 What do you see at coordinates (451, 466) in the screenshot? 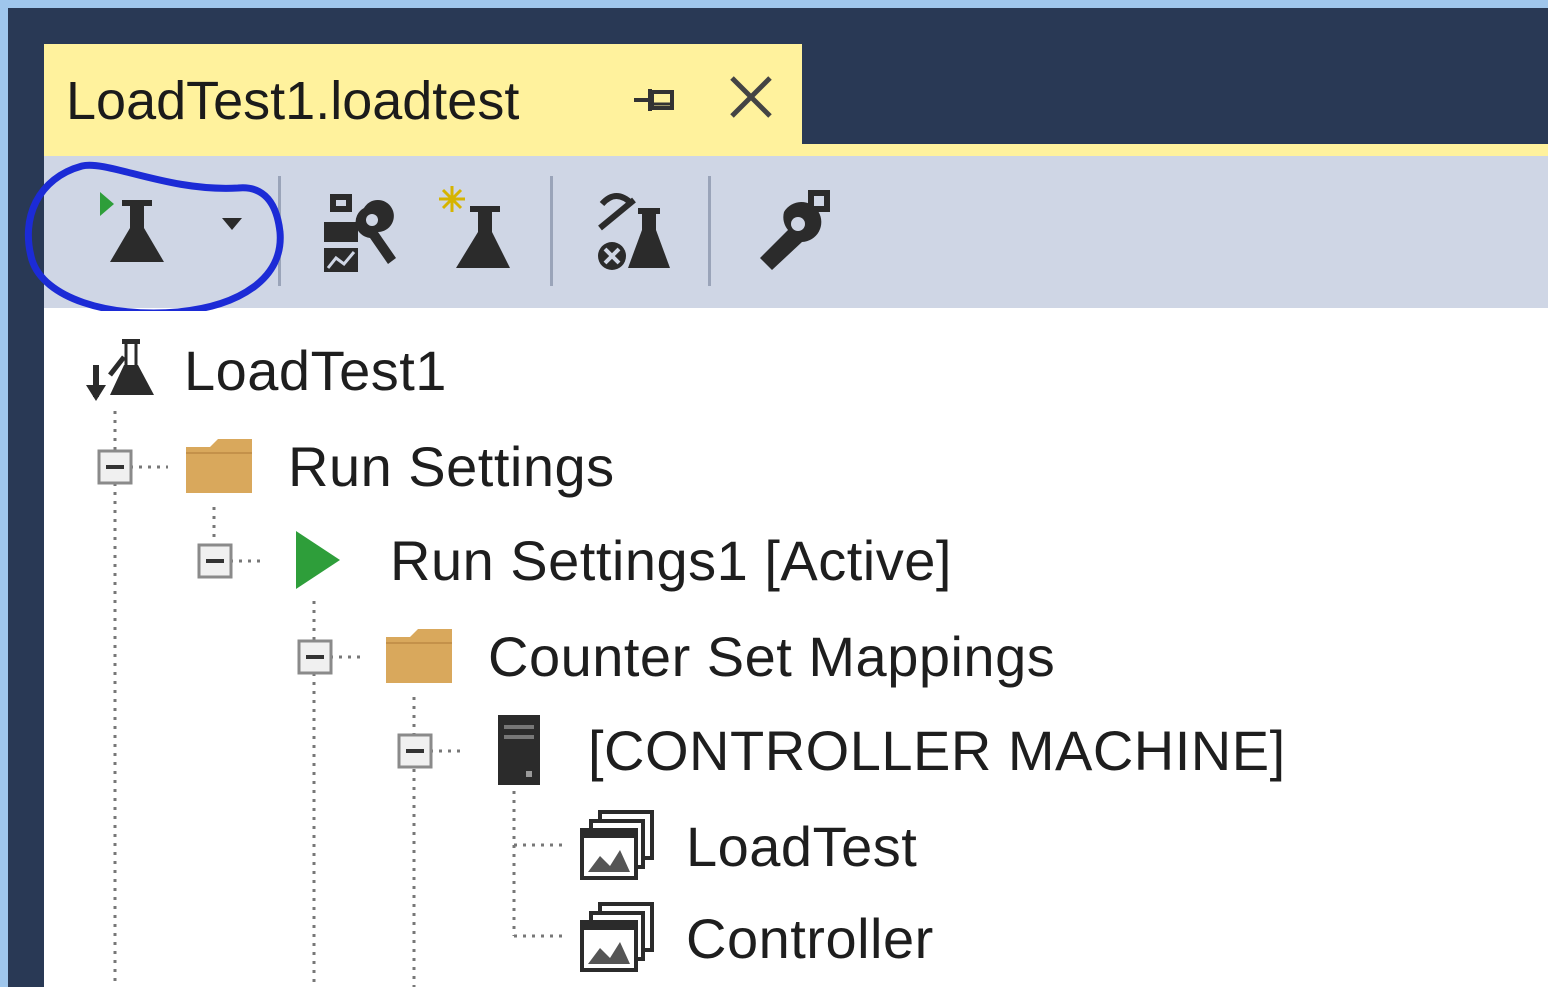
I see `tree-node-label: Run Settings` at bounding box center [451, 466].